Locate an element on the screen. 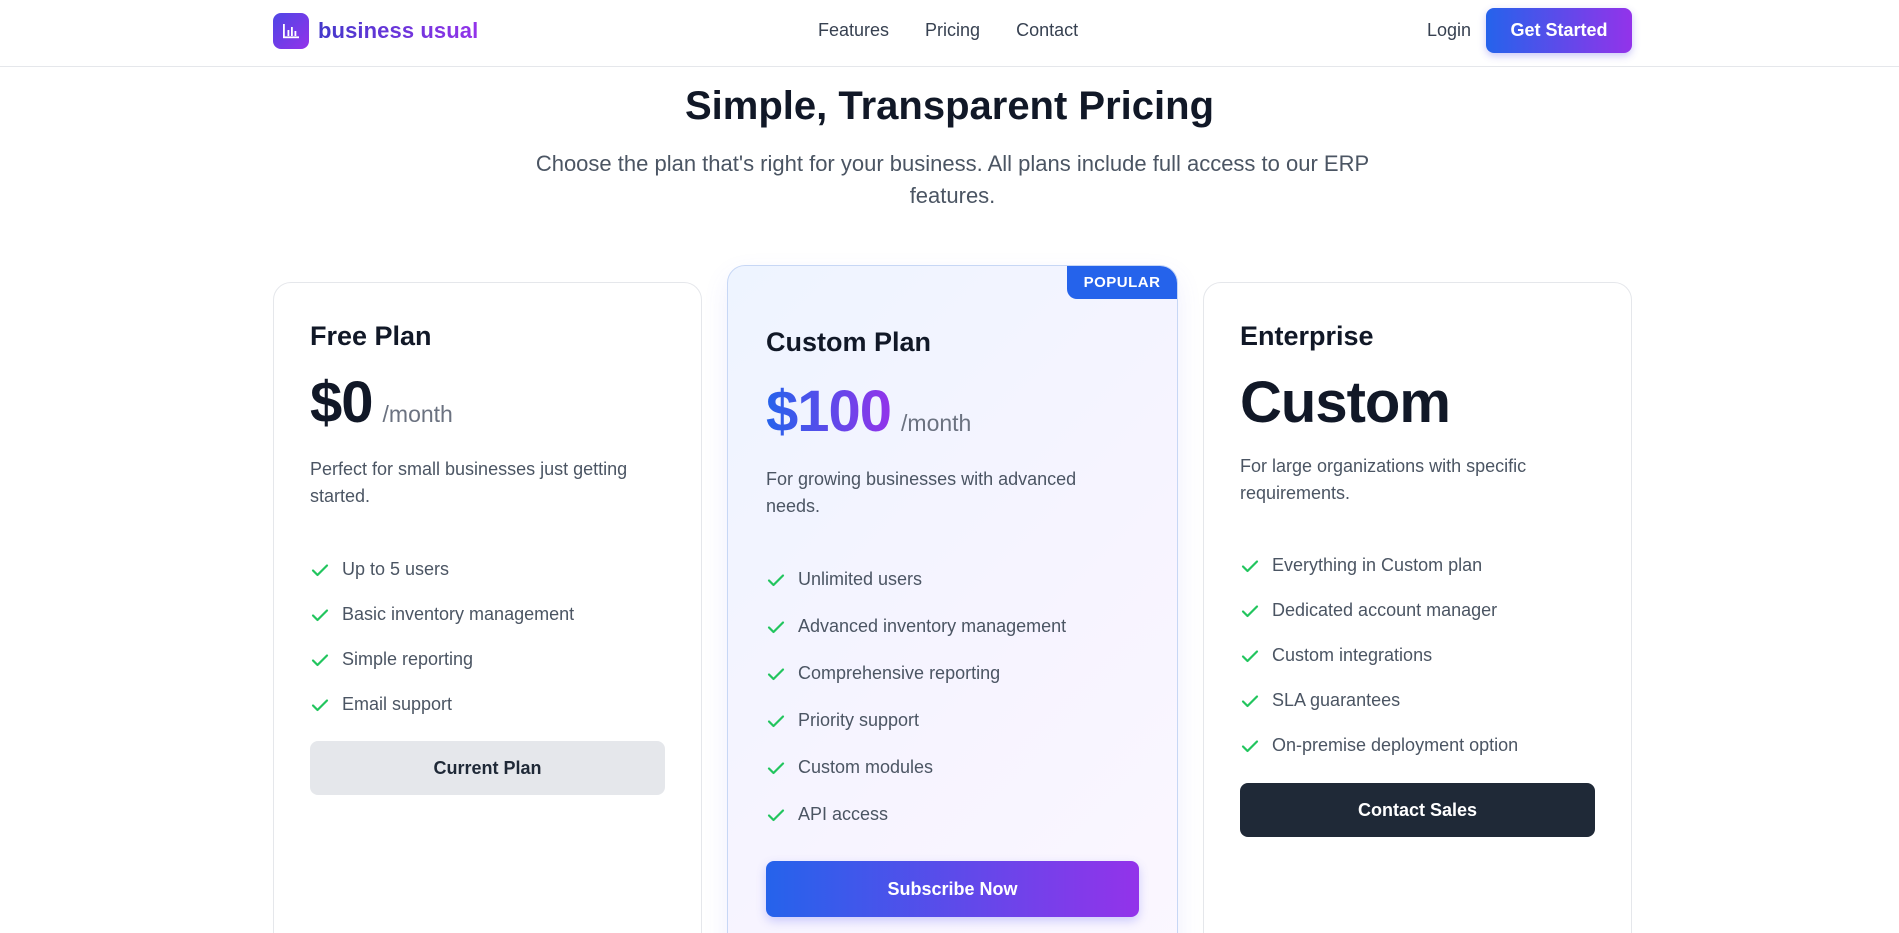 Image resolution: width=1899 pixels, height=933 pixels. brand-logo: business usual is located at coordinates (375, 31).